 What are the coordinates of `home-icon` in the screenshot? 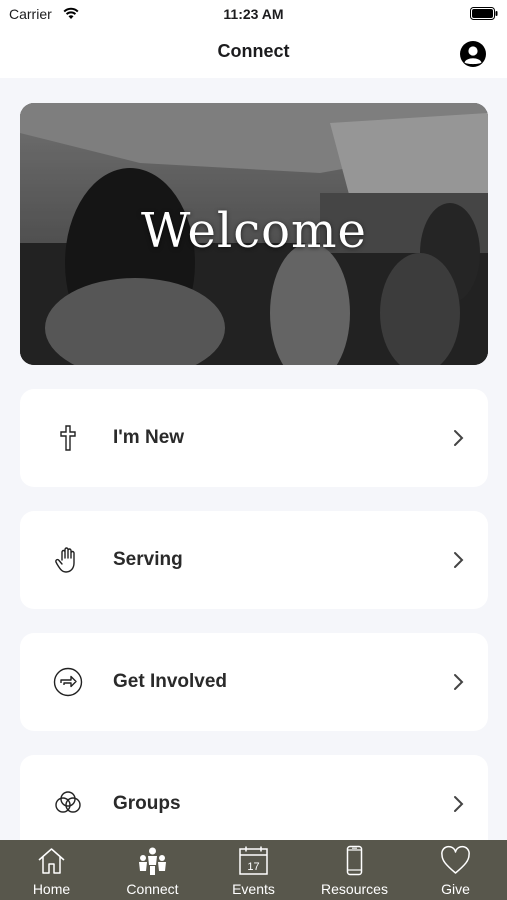 It's located at (51, 861).